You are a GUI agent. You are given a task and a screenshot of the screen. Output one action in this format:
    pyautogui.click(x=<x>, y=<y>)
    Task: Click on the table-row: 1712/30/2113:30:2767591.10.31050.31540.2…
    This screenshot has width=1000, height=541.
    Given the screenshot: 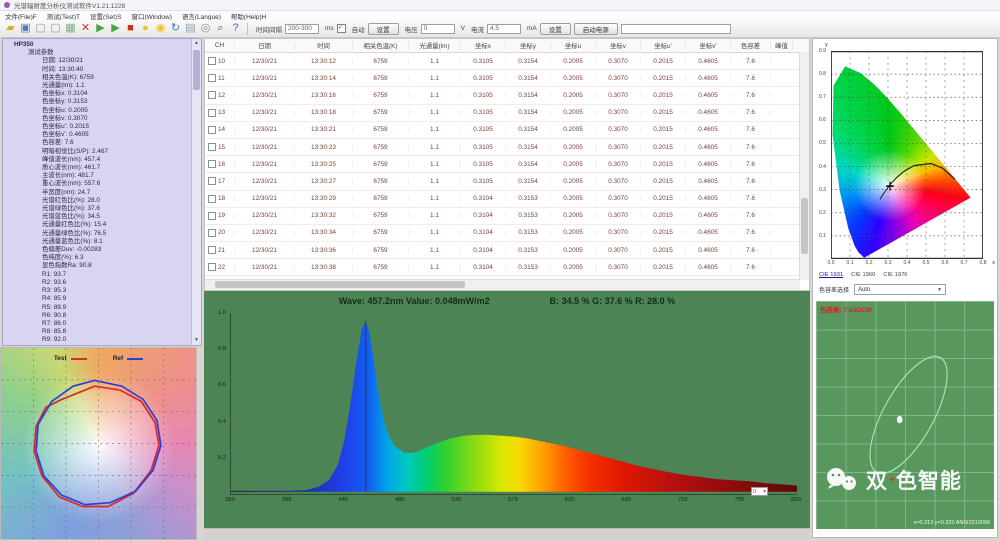 What is the action you would take?
    pyautogui.click(x=507, y=181)
    